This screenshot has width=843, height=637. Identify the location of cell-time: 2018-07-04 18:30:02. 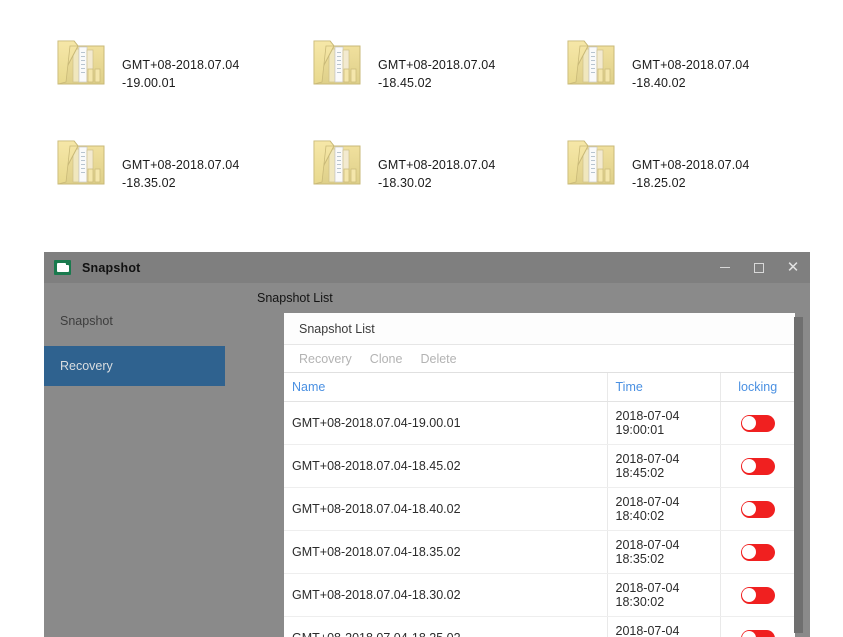
(663, 595).